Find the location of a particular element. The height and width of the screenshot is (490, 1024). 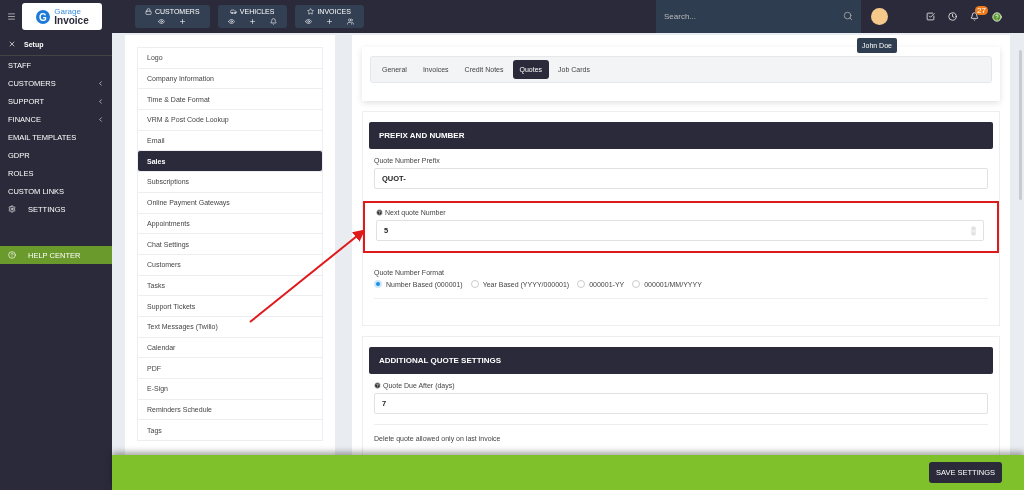

car-icon is located at coordinates (233, 11).